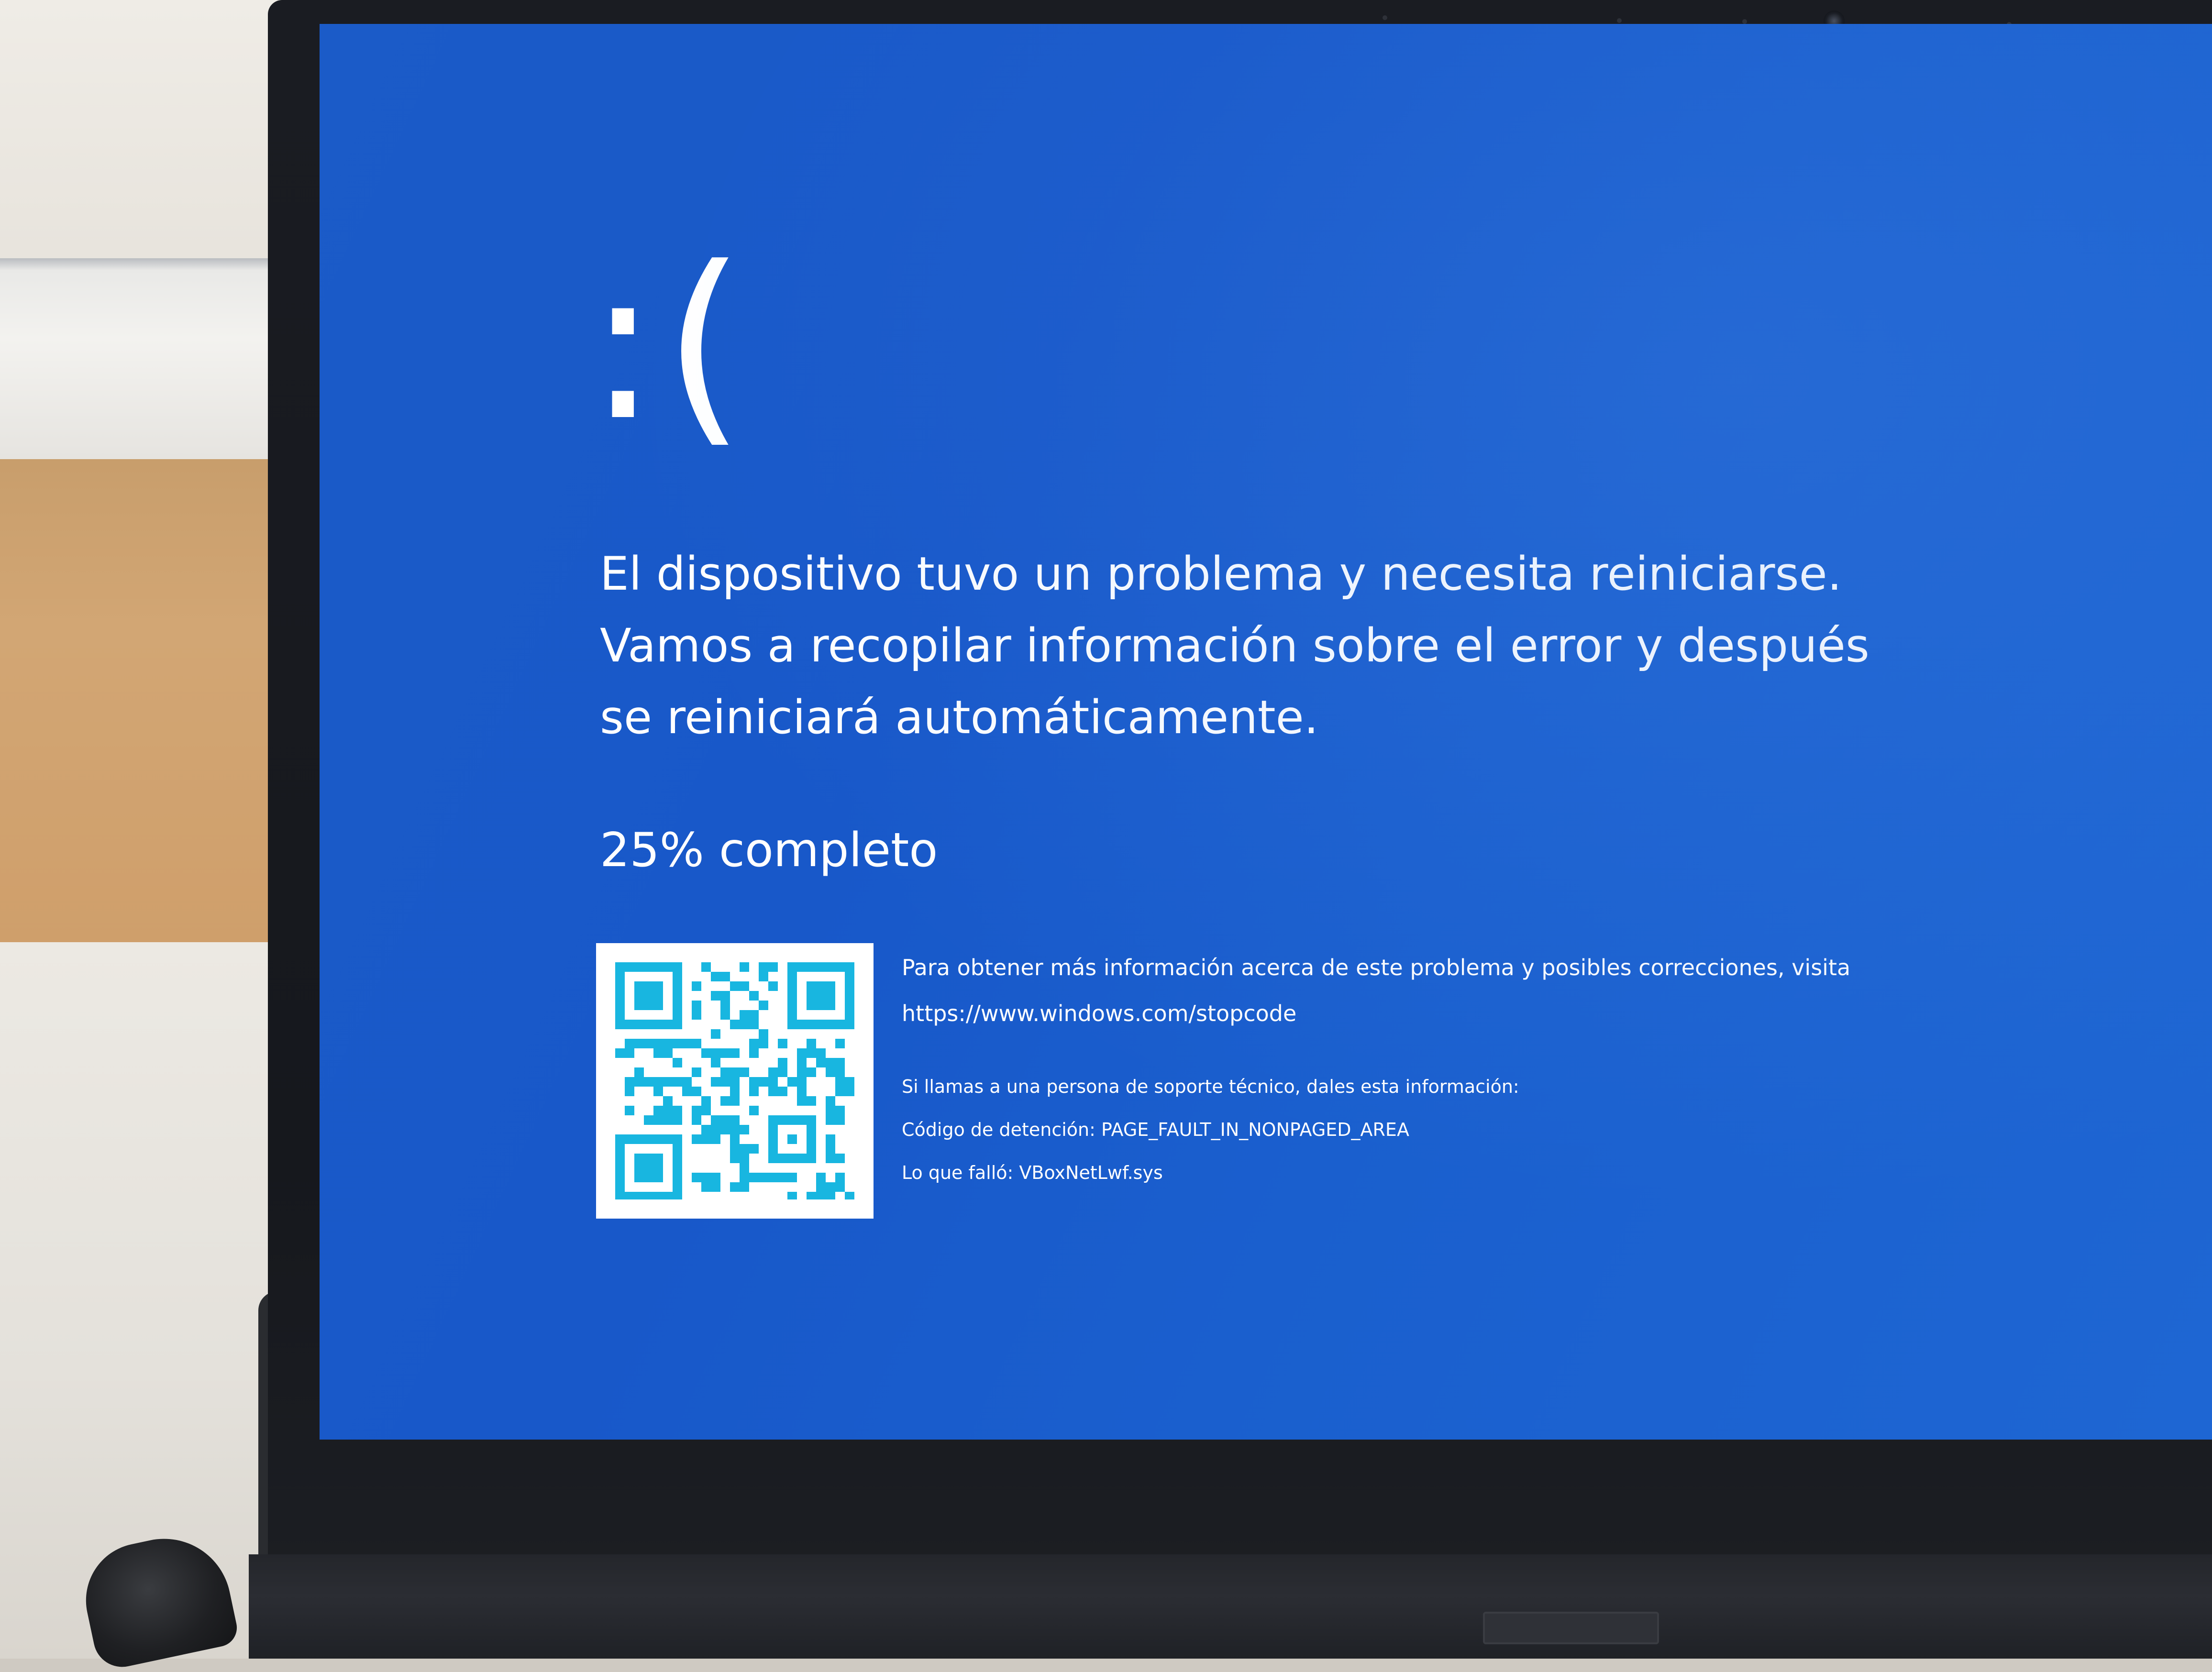 The height and width of the screenshot is (1672, 2212). I want to click on wood-panel, so click(148, 700).